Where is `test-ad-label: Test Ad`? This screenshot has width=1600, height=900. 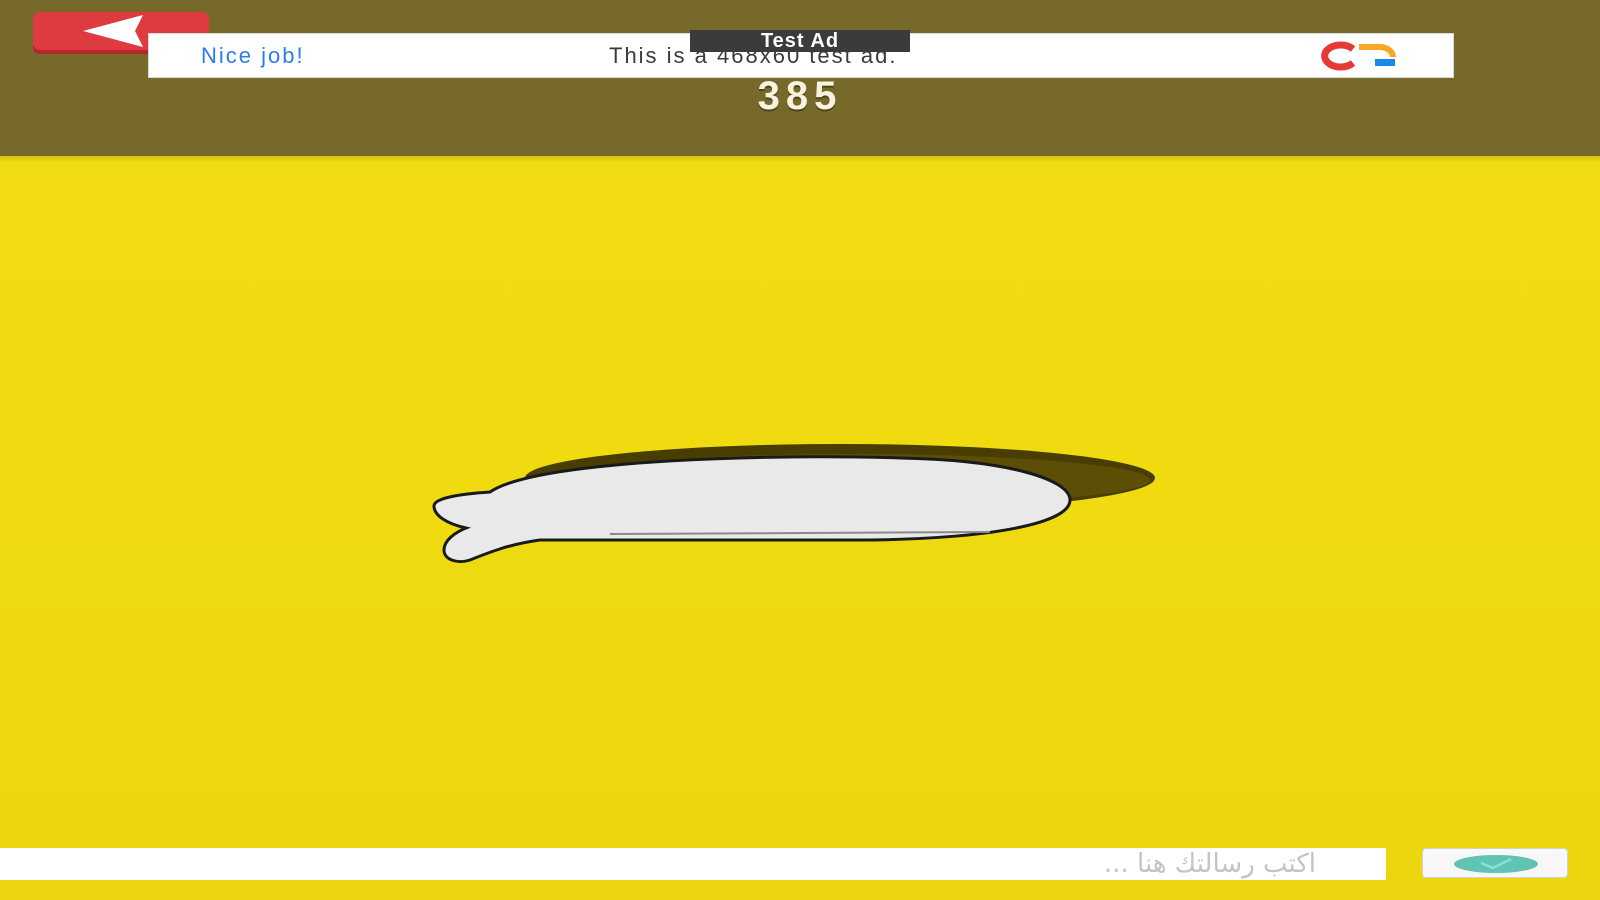 test-ad-label: Test Ad is located at coordinates (800, 41).